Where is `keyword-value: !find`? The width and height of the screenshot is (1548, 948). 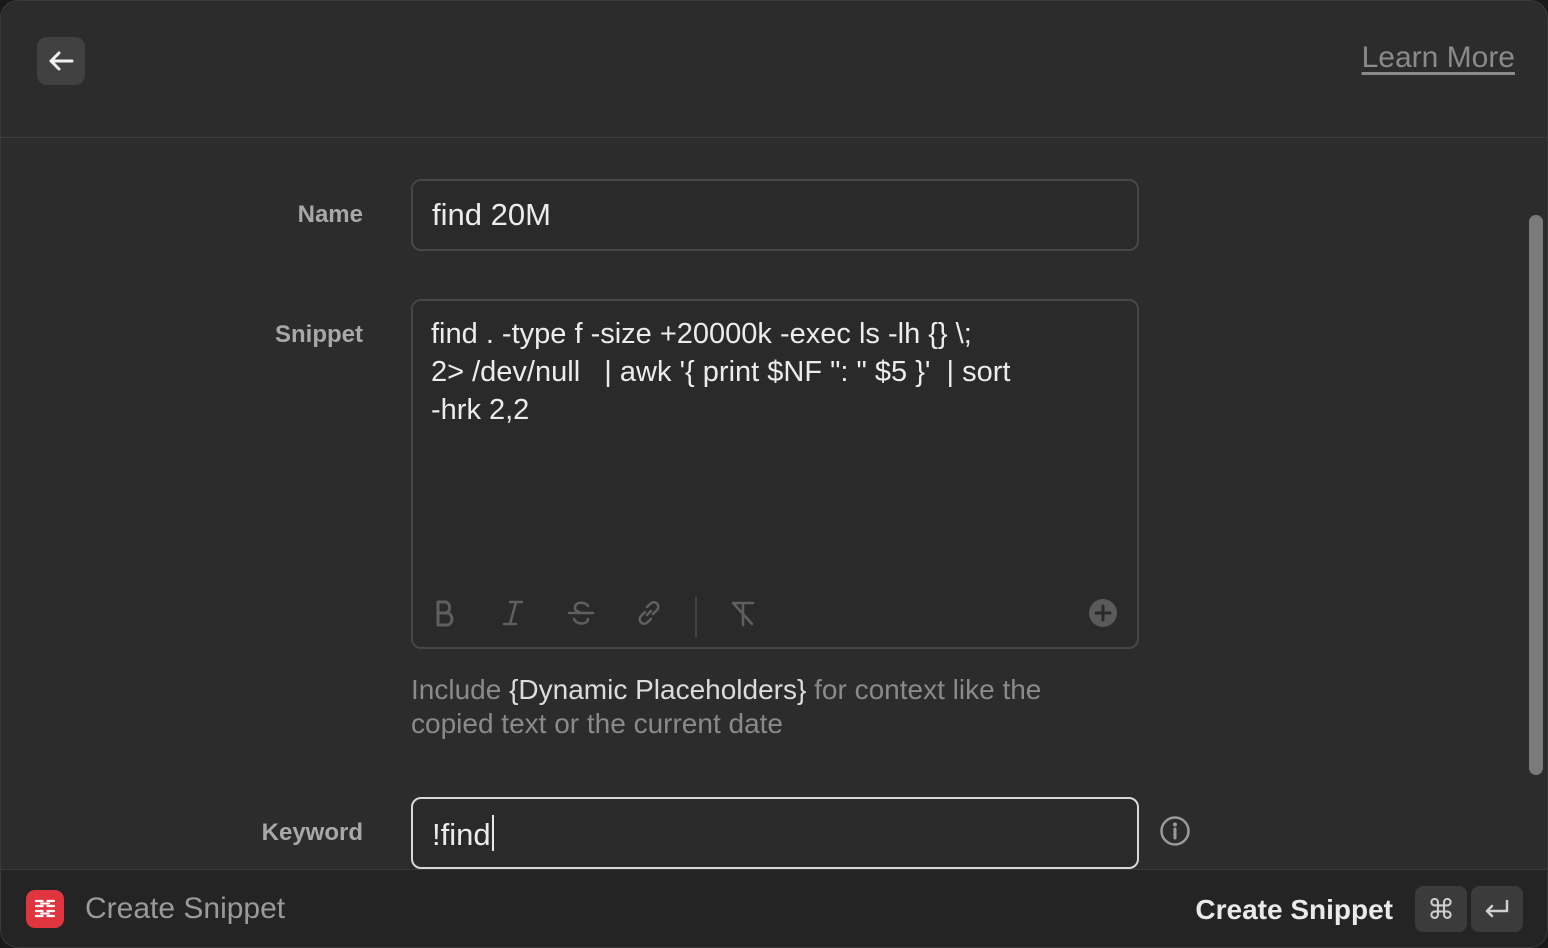 keyword-value: !find is located at coordinates (461, 834).